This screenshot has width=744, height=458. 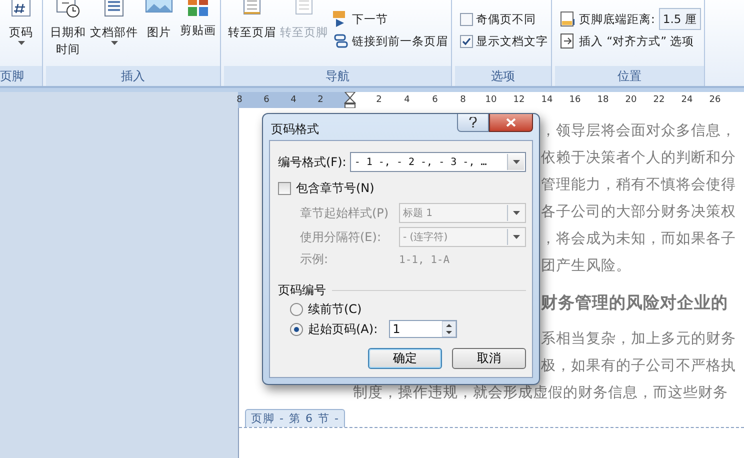 What do you see at coordinates (603, 100) in the screenshot?
I see `ruler-number: 18` at bounding box center [603, 100].